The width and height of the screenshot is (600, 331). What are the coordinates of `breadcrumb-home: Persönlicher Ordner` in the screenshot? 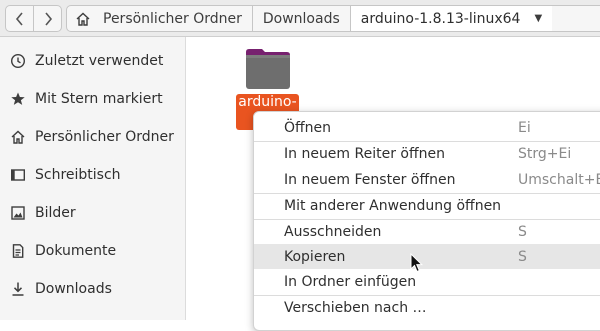 It's located at (159, 18).